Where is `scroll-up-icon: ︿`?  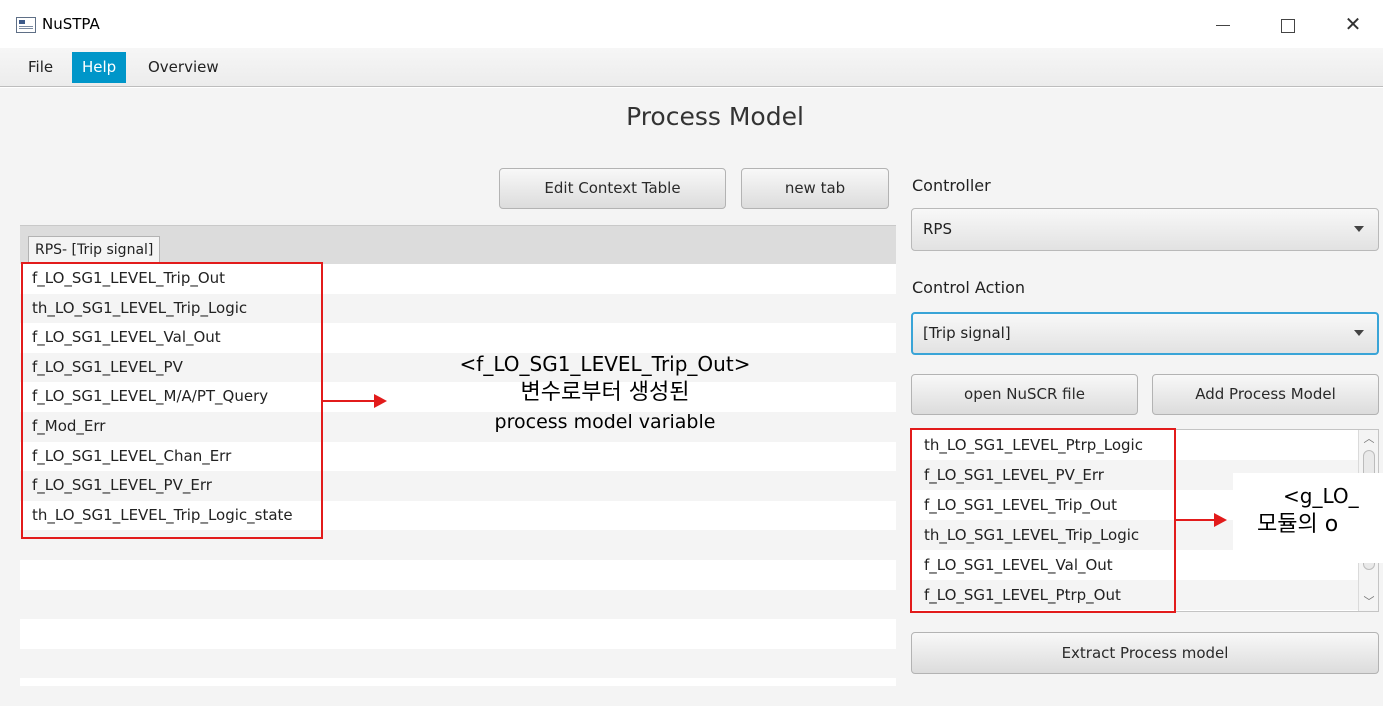 scroll-up-icon: ︿ is located at coordinates (1369, 439).